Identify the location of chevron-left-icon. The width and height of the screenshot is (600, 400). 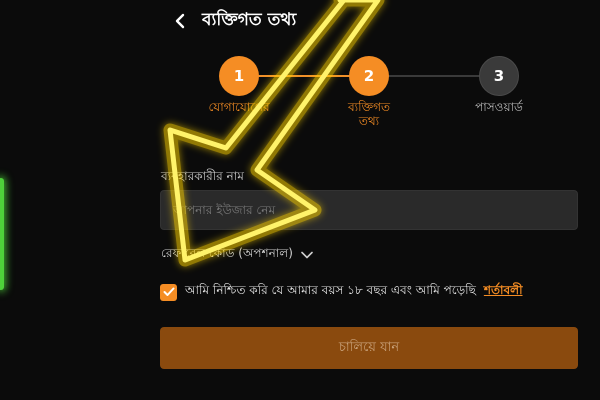
(180, 21).